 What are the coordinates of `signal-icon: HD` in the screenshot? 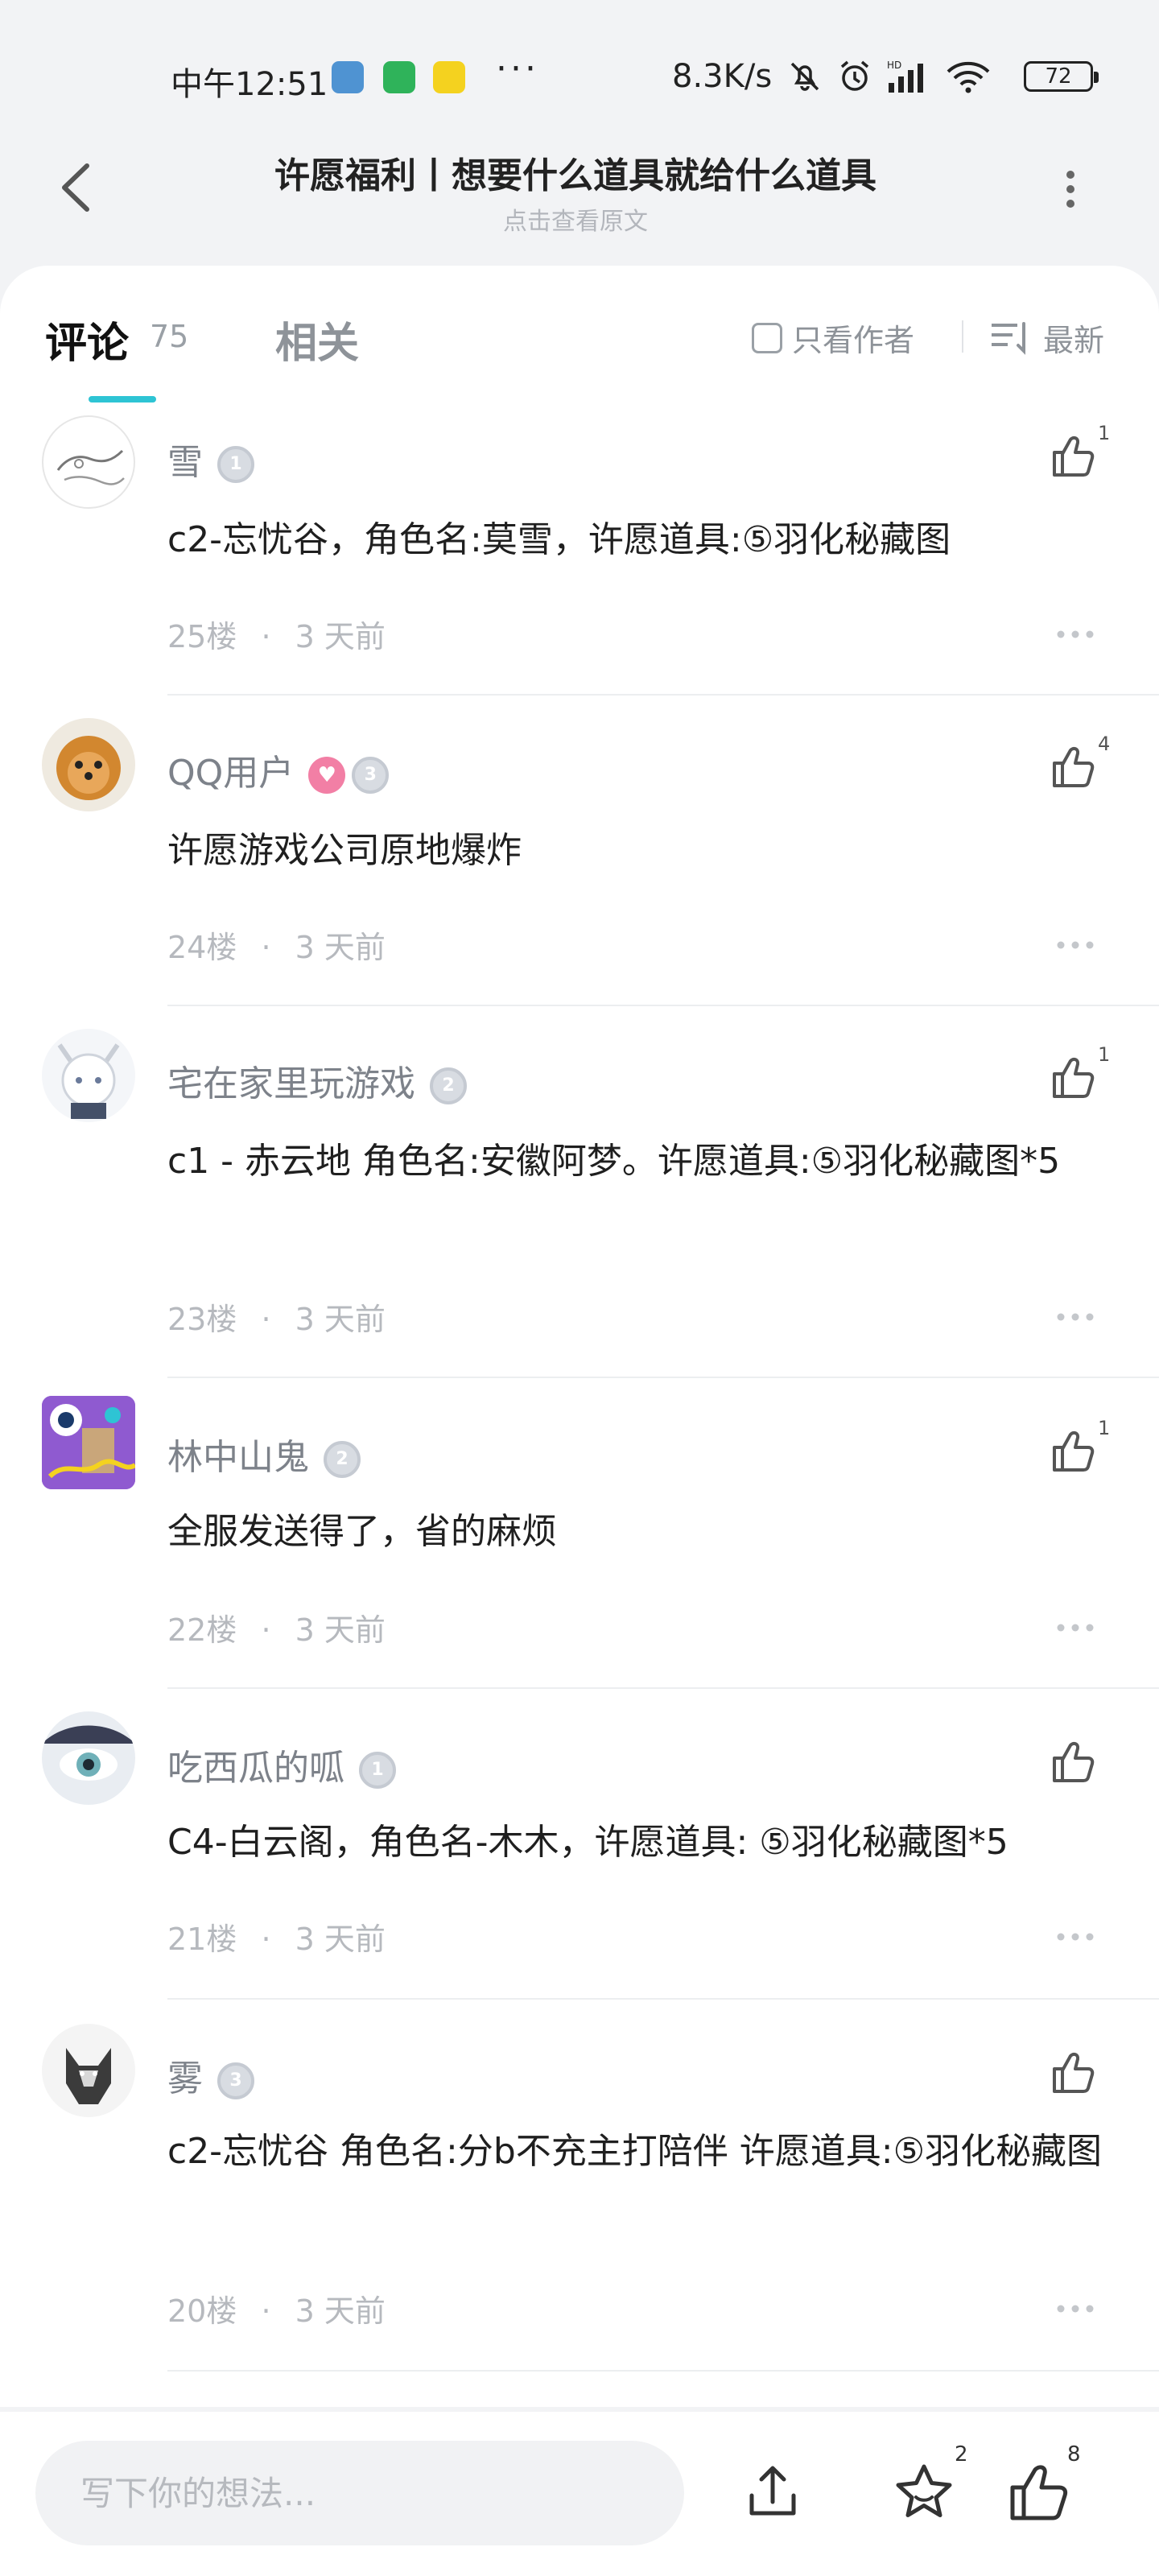 It's located at (905, 76).